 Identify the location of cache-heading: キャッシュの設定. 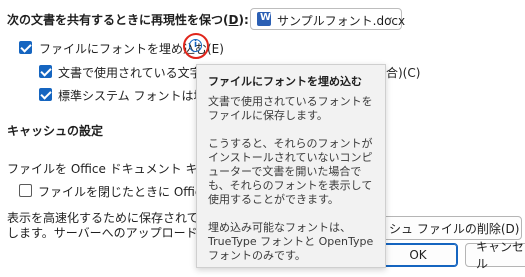
(55, 131).